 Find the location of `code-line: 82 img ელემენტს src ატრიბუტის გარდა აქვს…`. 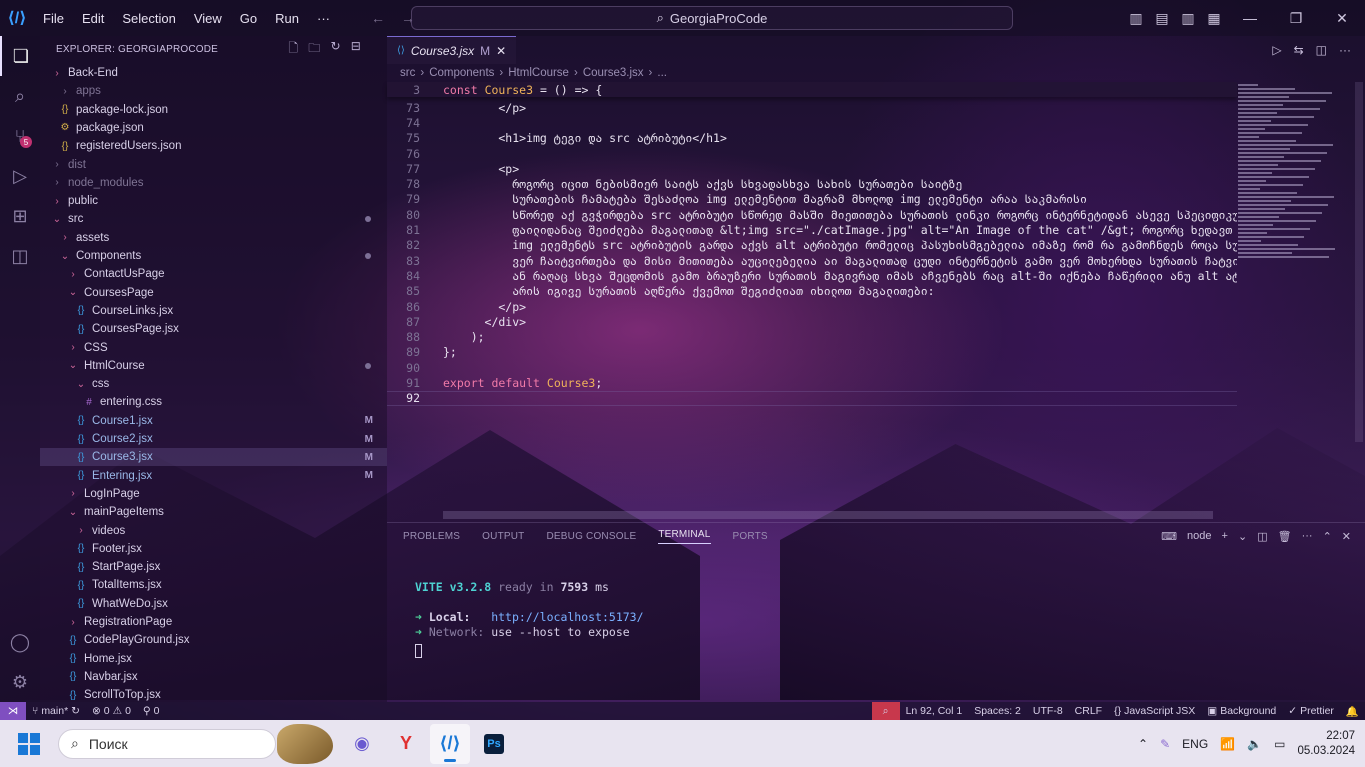

code-line: 82 img ელემენტს src ატრიბუტის გარდა აქვს… is located at coordinates (812, 245).